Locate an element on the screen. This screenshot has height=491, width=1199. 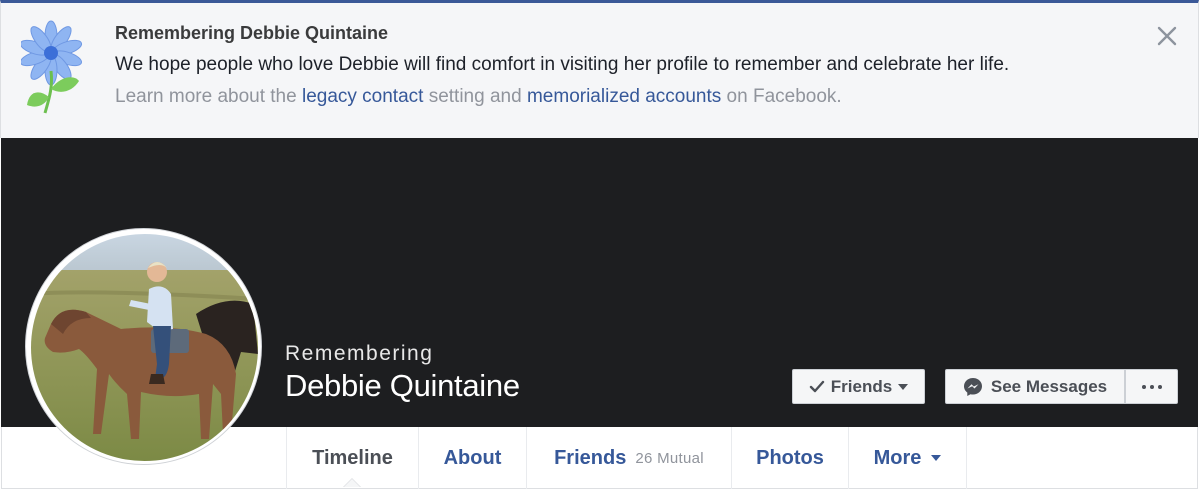
learn-middle: setting and is located at coordinates (475, 96).